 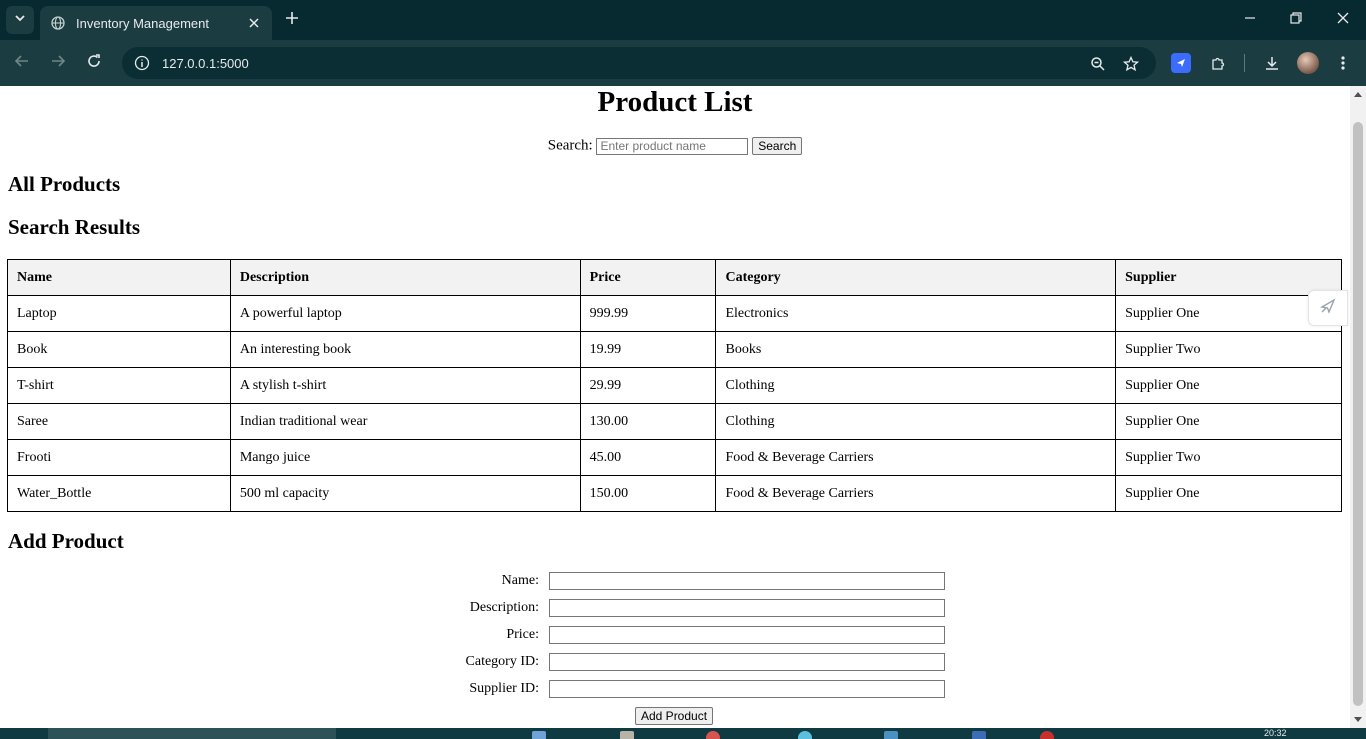 What do you see at coordinates (405, 457) in the screenshot?
I see `cell-description: Mango juice` at bounding box center [405, 457].